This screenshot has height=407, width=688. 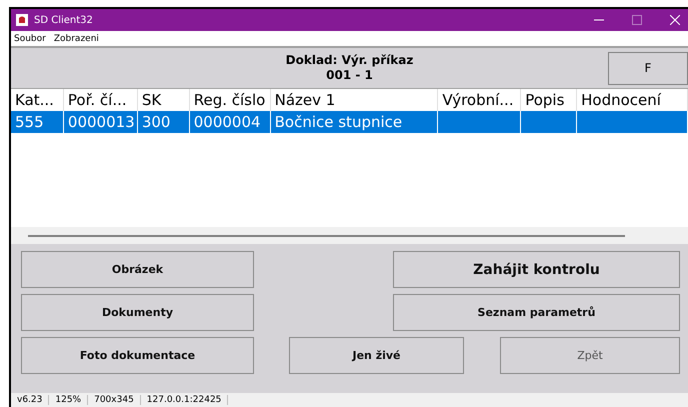 I want to click on action-button: Foto dokumentace, so click(x=137, y=355).